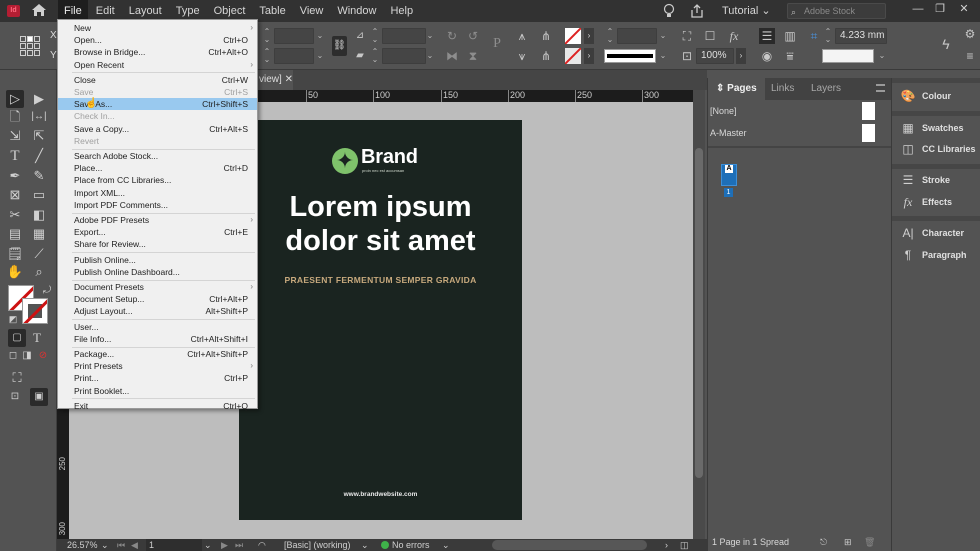  What do you see at coordinates (573, 56) in the screenshot?
I see `stroke-swatch` at bounding box center [573, 56].